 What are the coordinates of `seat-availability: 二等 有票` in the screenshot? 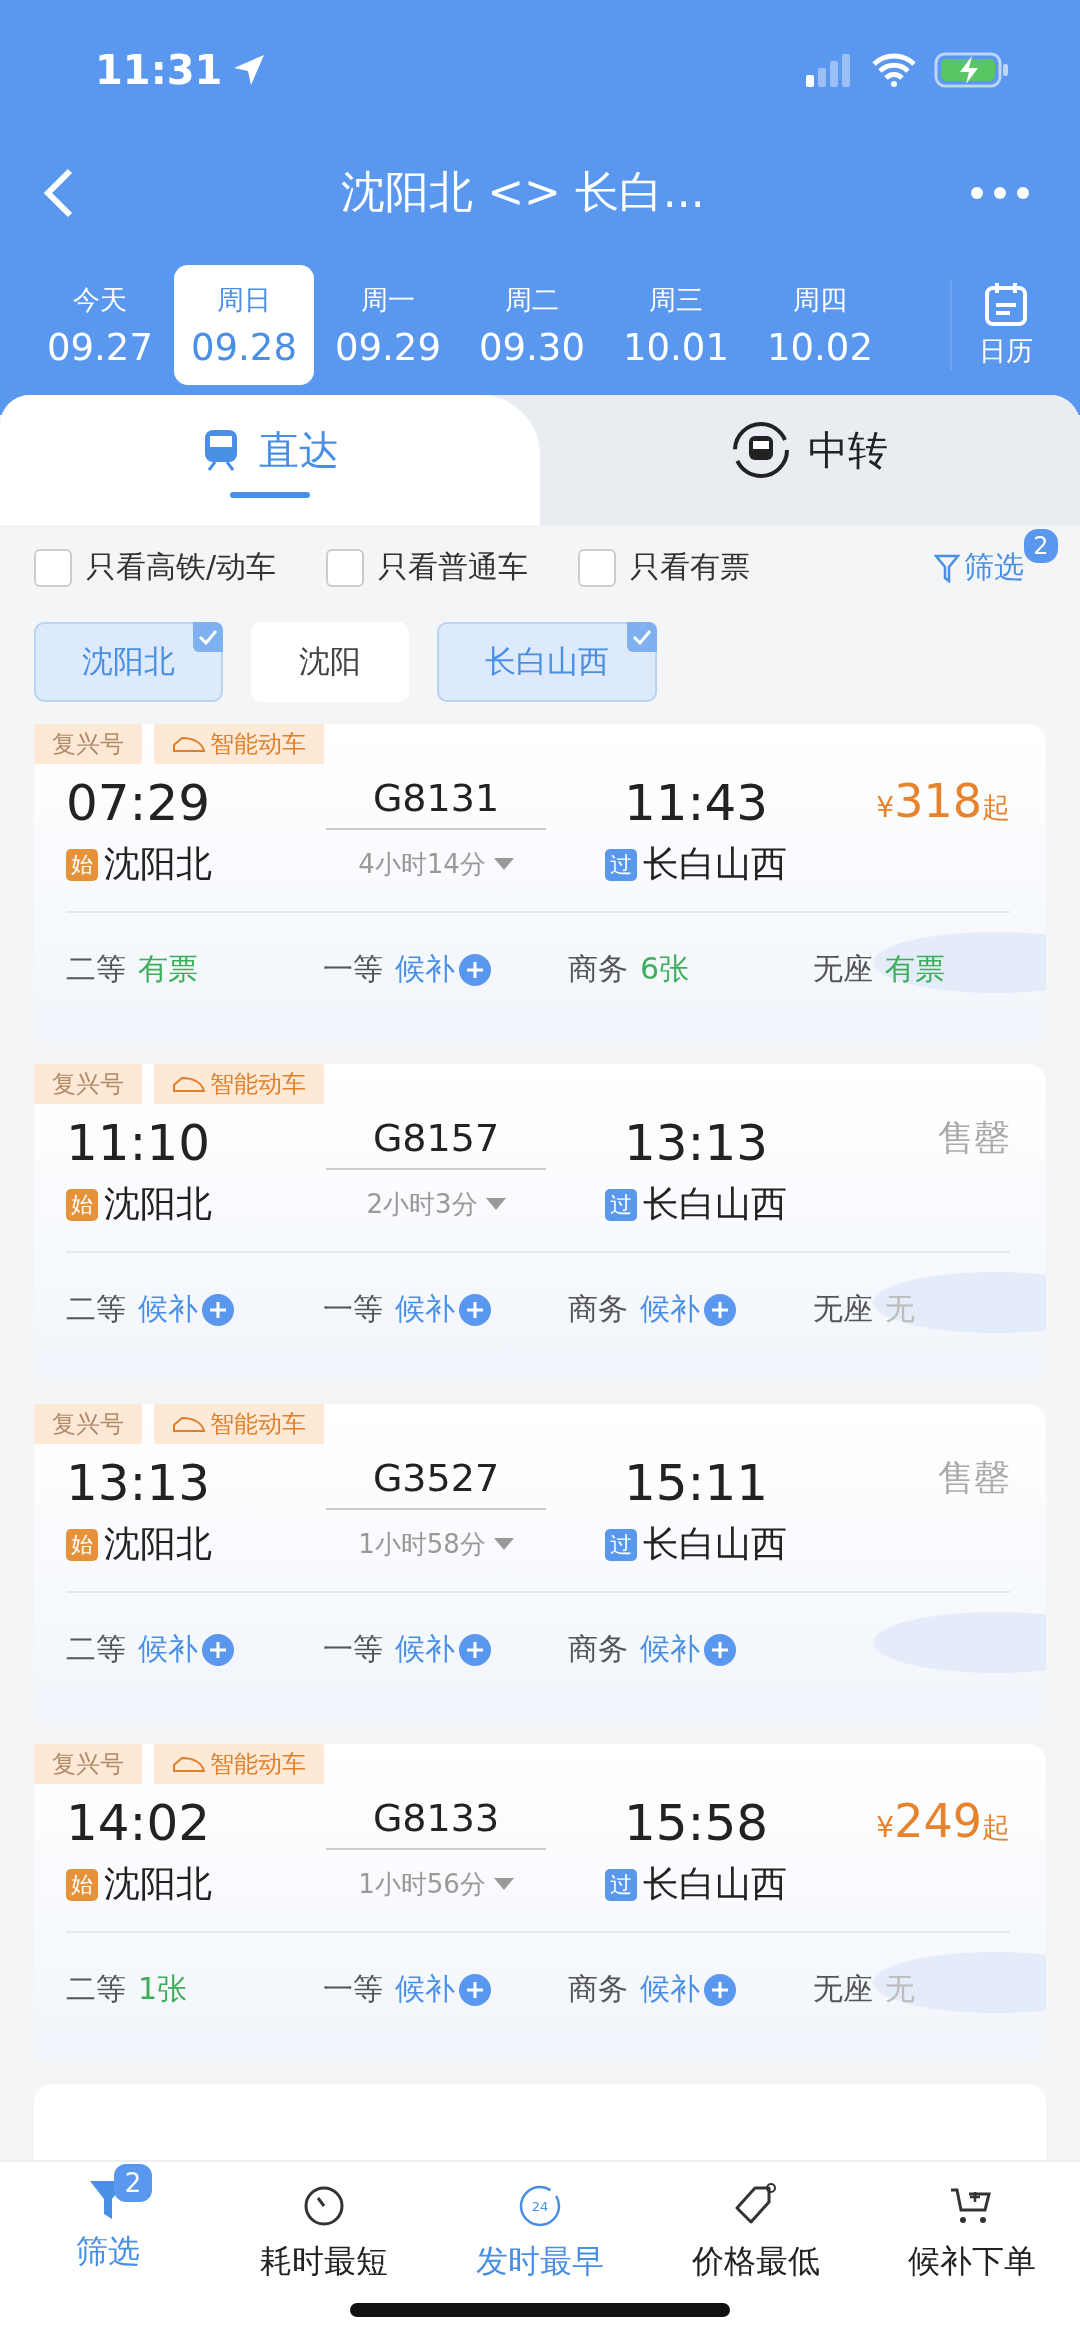 It's located at (188, 969).